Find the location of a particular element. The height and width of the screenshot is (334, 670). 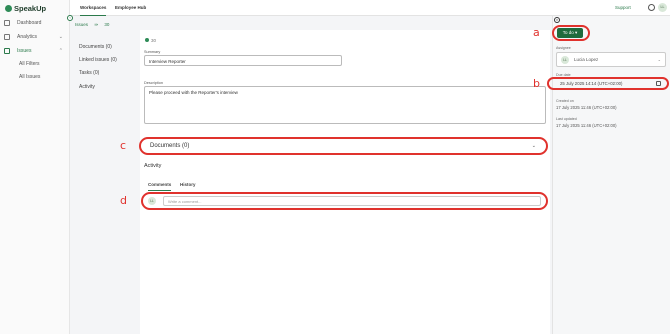

breadcrumb: Issues ⇛ 30 is located at coordinates (94, 25).